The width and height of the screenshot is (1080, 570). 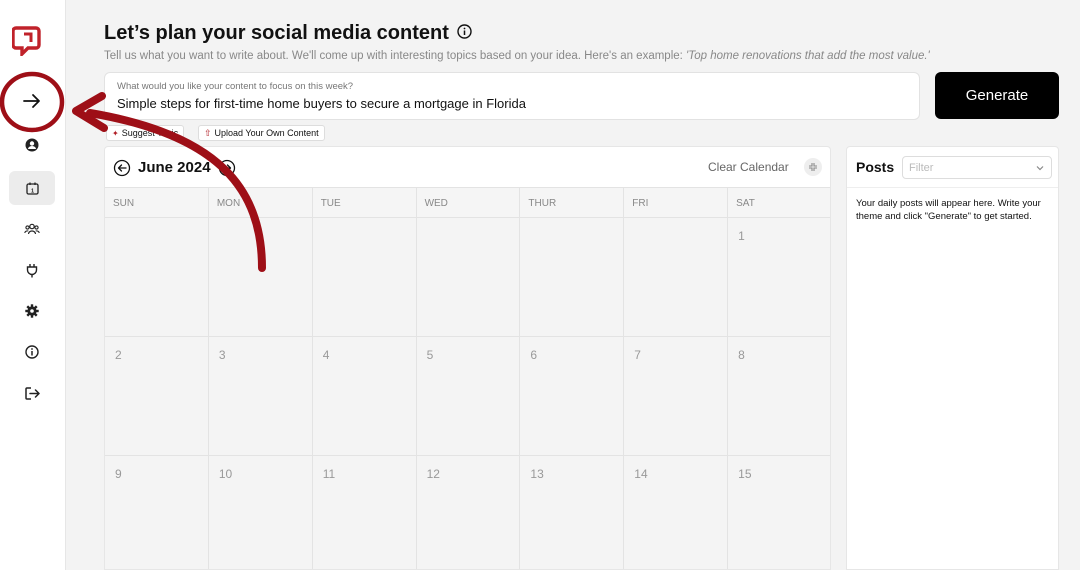 What do you see at coordinates (745, 203) in the screenshot?
I see `dow-sat: SAT` at bounding box center [745, 203].